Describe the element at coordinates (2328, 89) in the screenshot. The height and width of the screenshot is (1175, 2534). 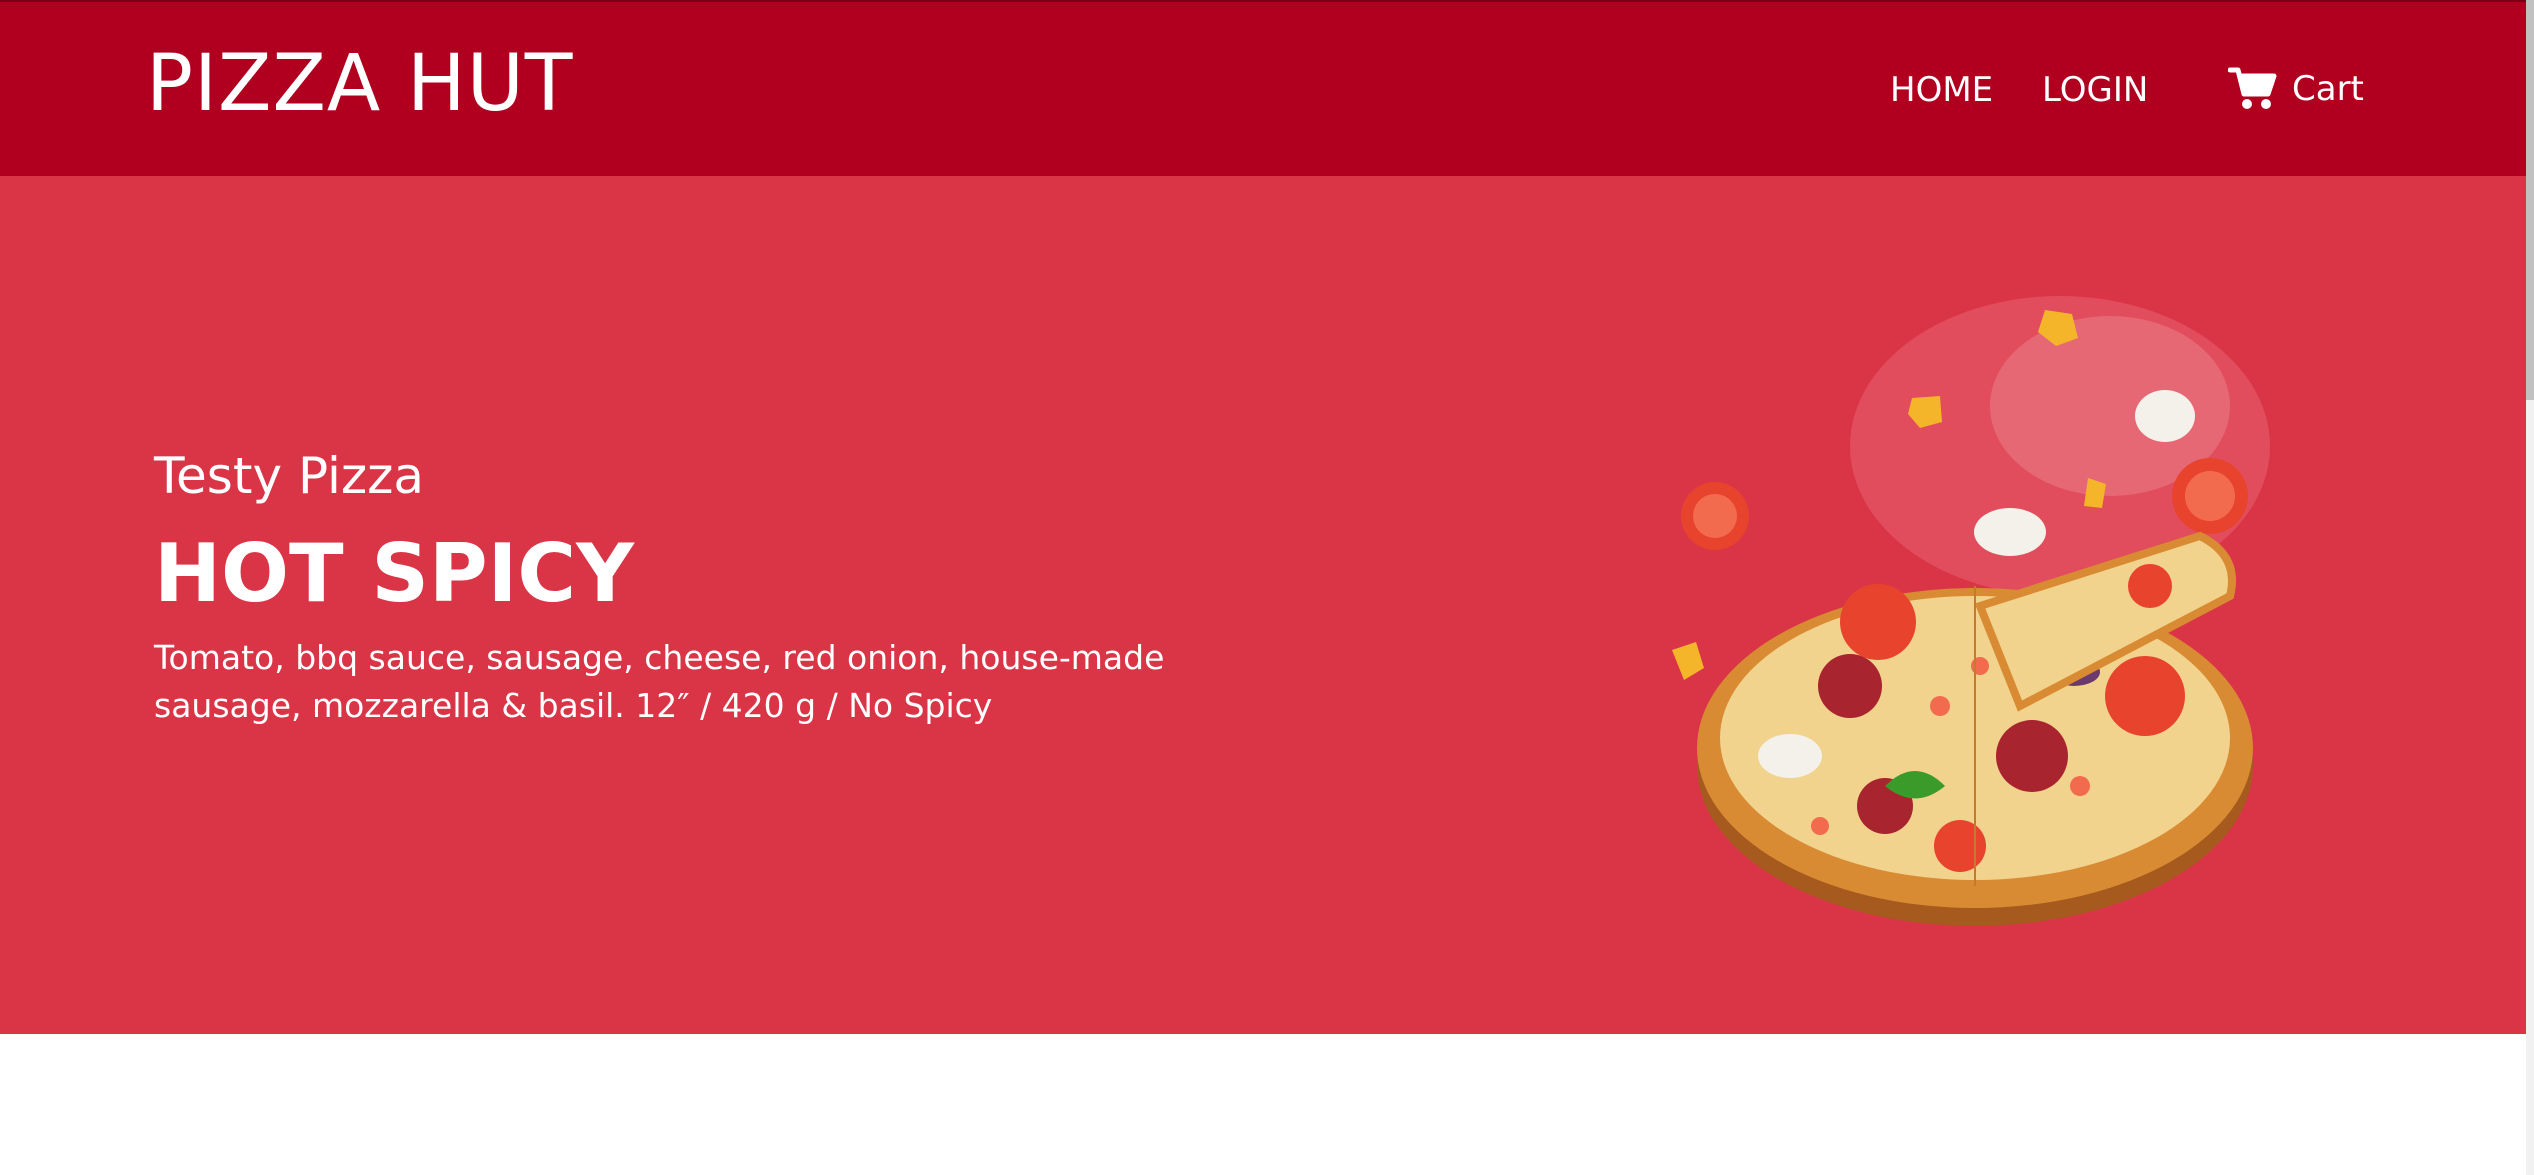
I see `cart-label: Cart` at that location.